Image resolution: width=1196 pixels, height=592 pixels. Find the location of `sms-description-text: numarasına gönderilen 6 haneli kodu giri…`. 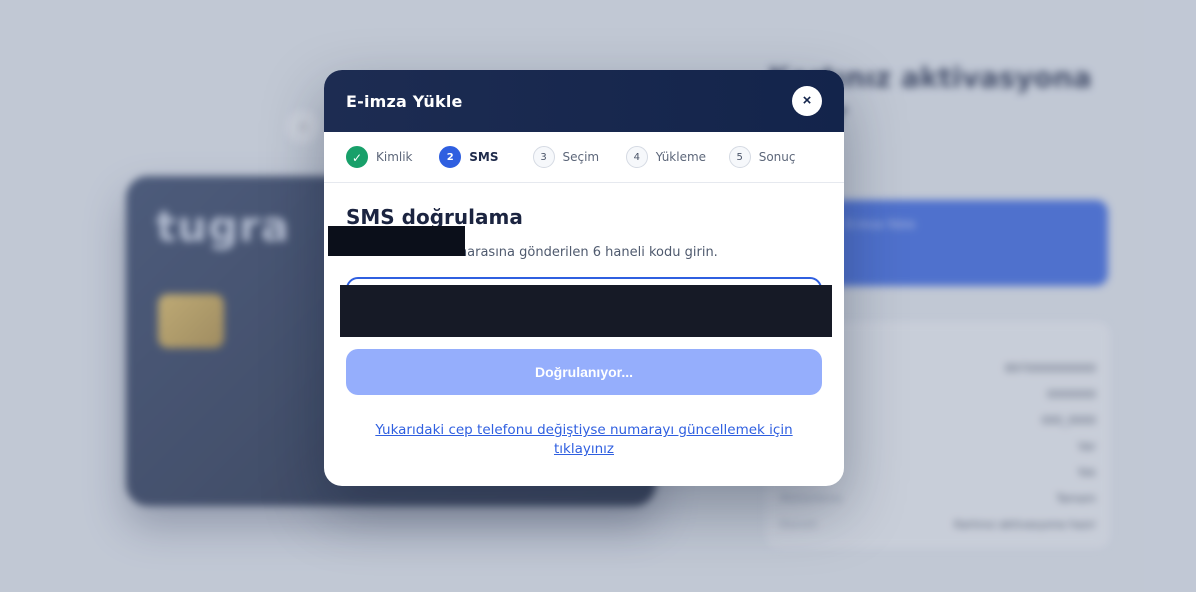

sms-description-text: numarasına gönderilen 6 haneli kodu giri… is located at coordinates (578, 252).